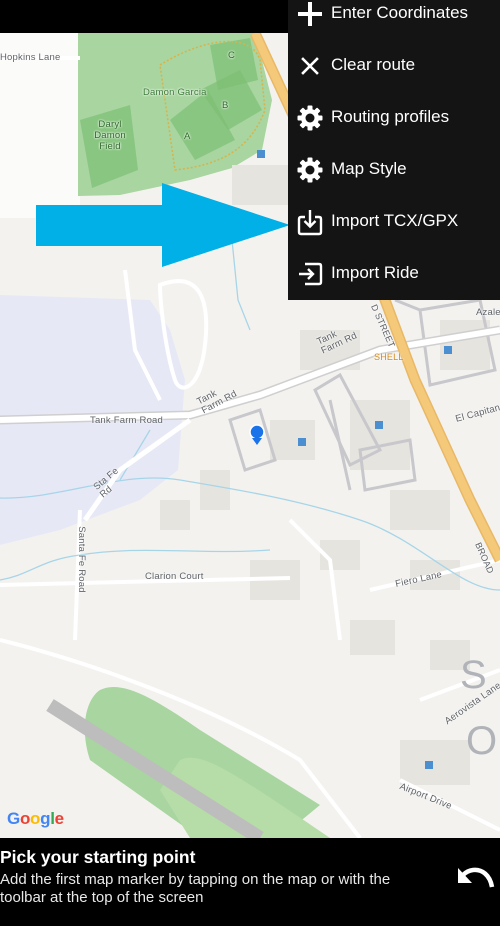 The image size is (500, 926). Describe the element at coordinates (163, 225) in the screenshot. I see `pointer-arrow-icon` at that location.